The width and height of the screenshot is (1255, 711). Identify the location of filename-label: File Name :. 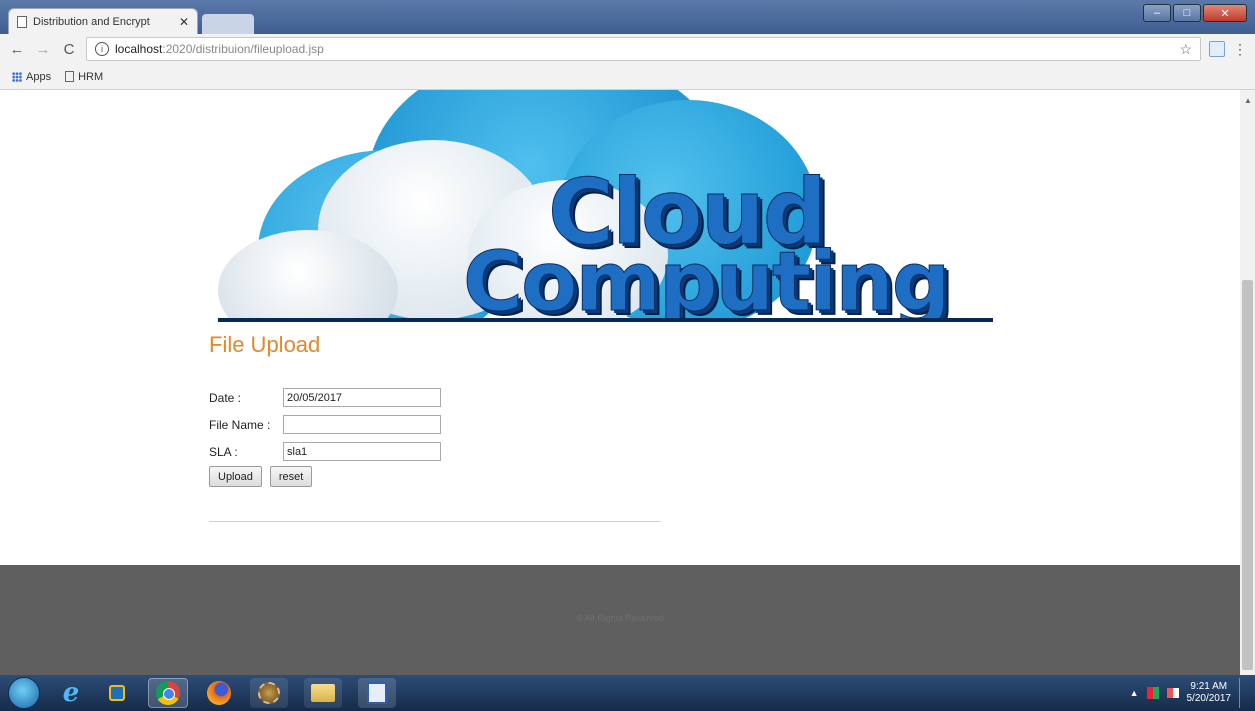
(240, 424).